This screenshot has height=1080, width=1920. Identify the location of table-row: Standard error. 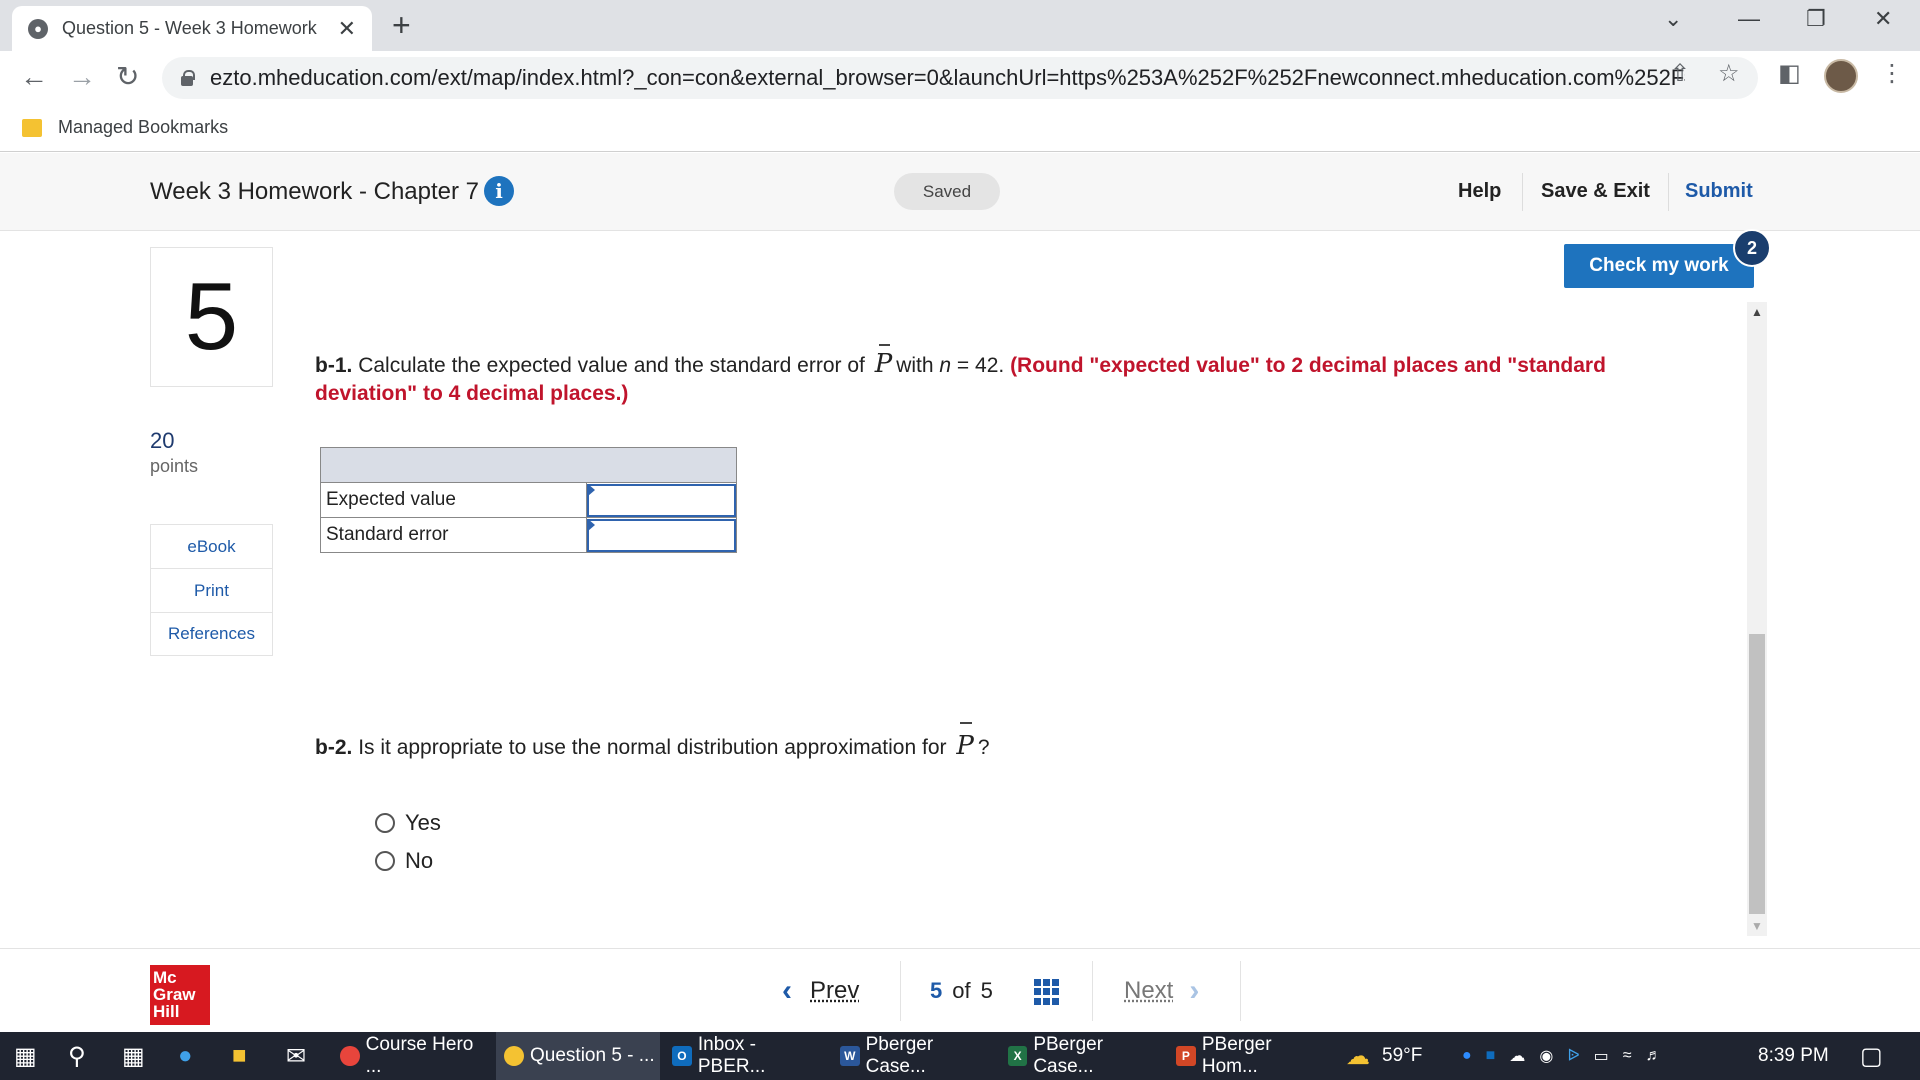
(528, 535).